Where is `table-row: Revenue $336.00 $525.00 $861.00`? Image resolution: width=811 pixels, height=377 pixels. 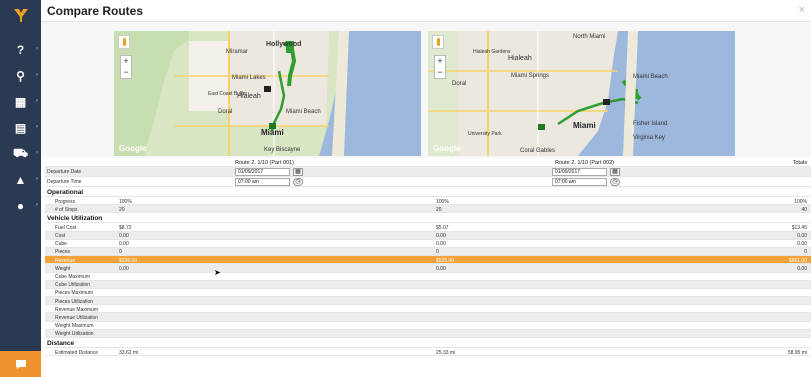
table-row: Revenue $336.00 $525.00 $861.00 is located at coordinates (428, 260).